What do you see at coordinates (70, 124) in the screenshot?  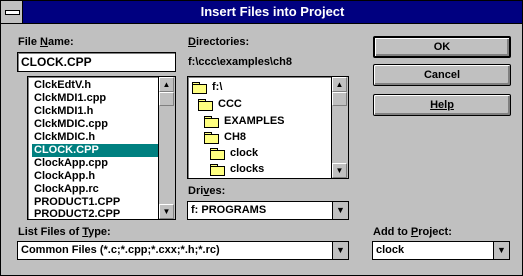 I see `list-item: ClckMDIC.cpp` at bounding box center [70, 124].